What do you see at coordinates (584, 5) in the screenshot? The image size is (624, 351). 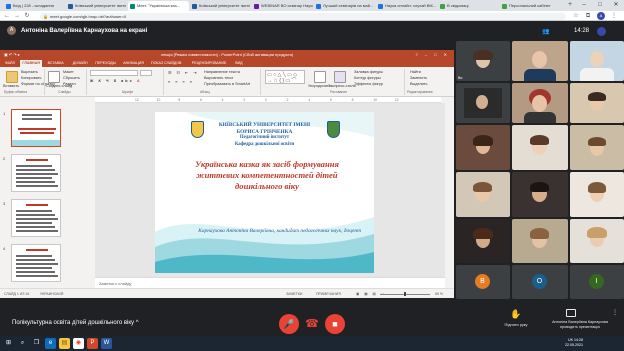 I see `minimize-button: –` at bounding box center [584, 5].